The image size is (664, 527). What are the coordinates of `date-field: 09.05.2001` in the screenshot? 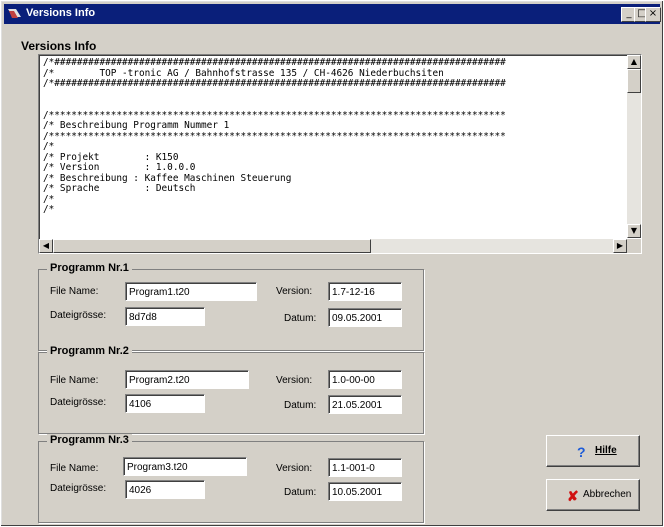 It's located at (365, 317).